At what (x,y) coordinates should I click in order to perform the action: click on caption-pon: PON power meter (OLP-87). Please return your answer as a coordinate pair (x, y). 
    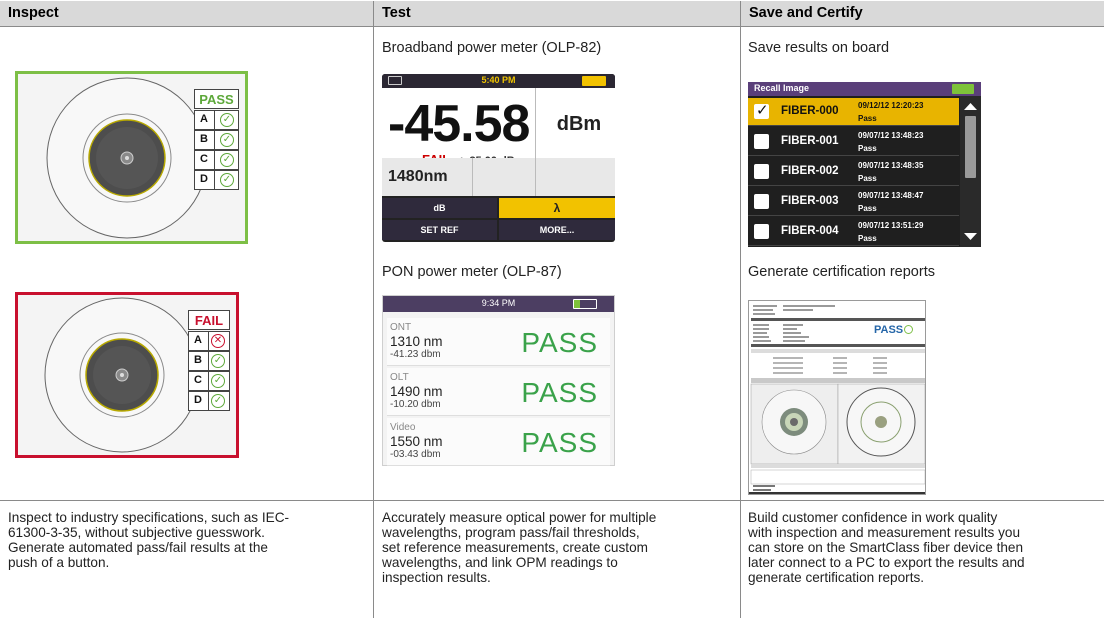
    Looking at the image, I should click on (472, 272).